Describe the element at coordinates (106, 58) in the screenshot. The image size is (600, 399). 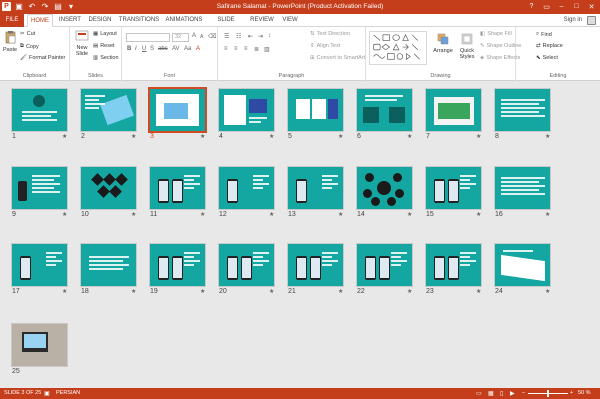
I see `section-button: ▥ Section` at that location.